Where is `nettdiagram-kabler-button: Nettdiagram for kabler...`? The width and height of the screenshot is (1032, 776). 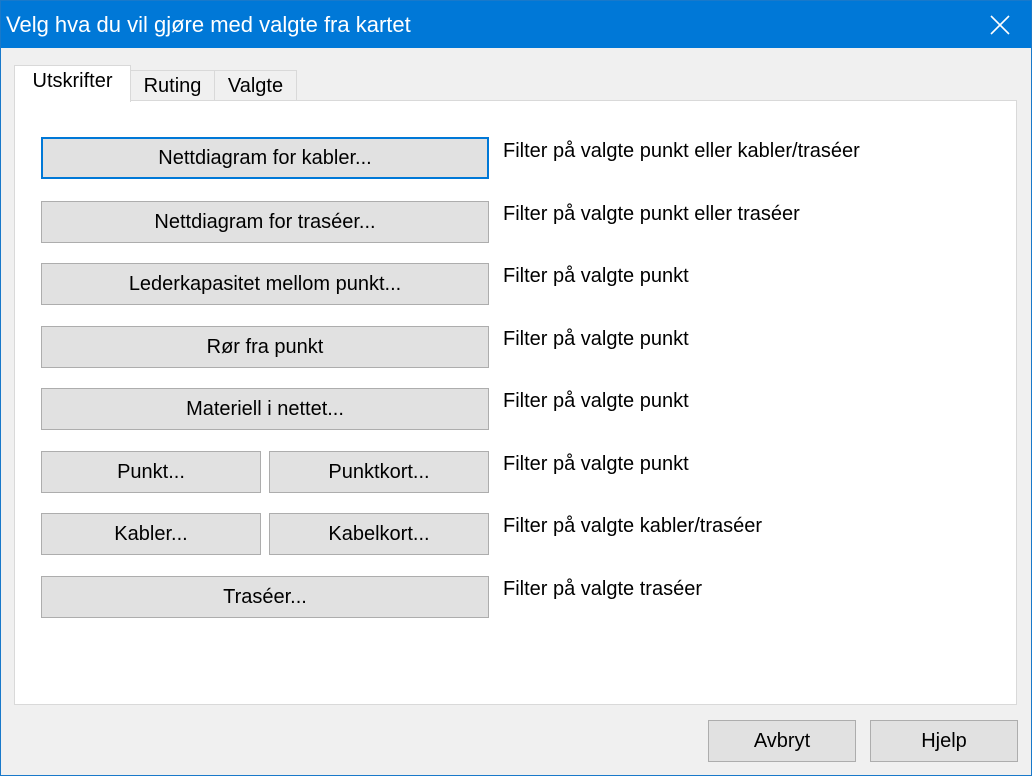
nettdiagram-kabler-button: Nettdiagram for kabler... is located at coordinates (265, 158).